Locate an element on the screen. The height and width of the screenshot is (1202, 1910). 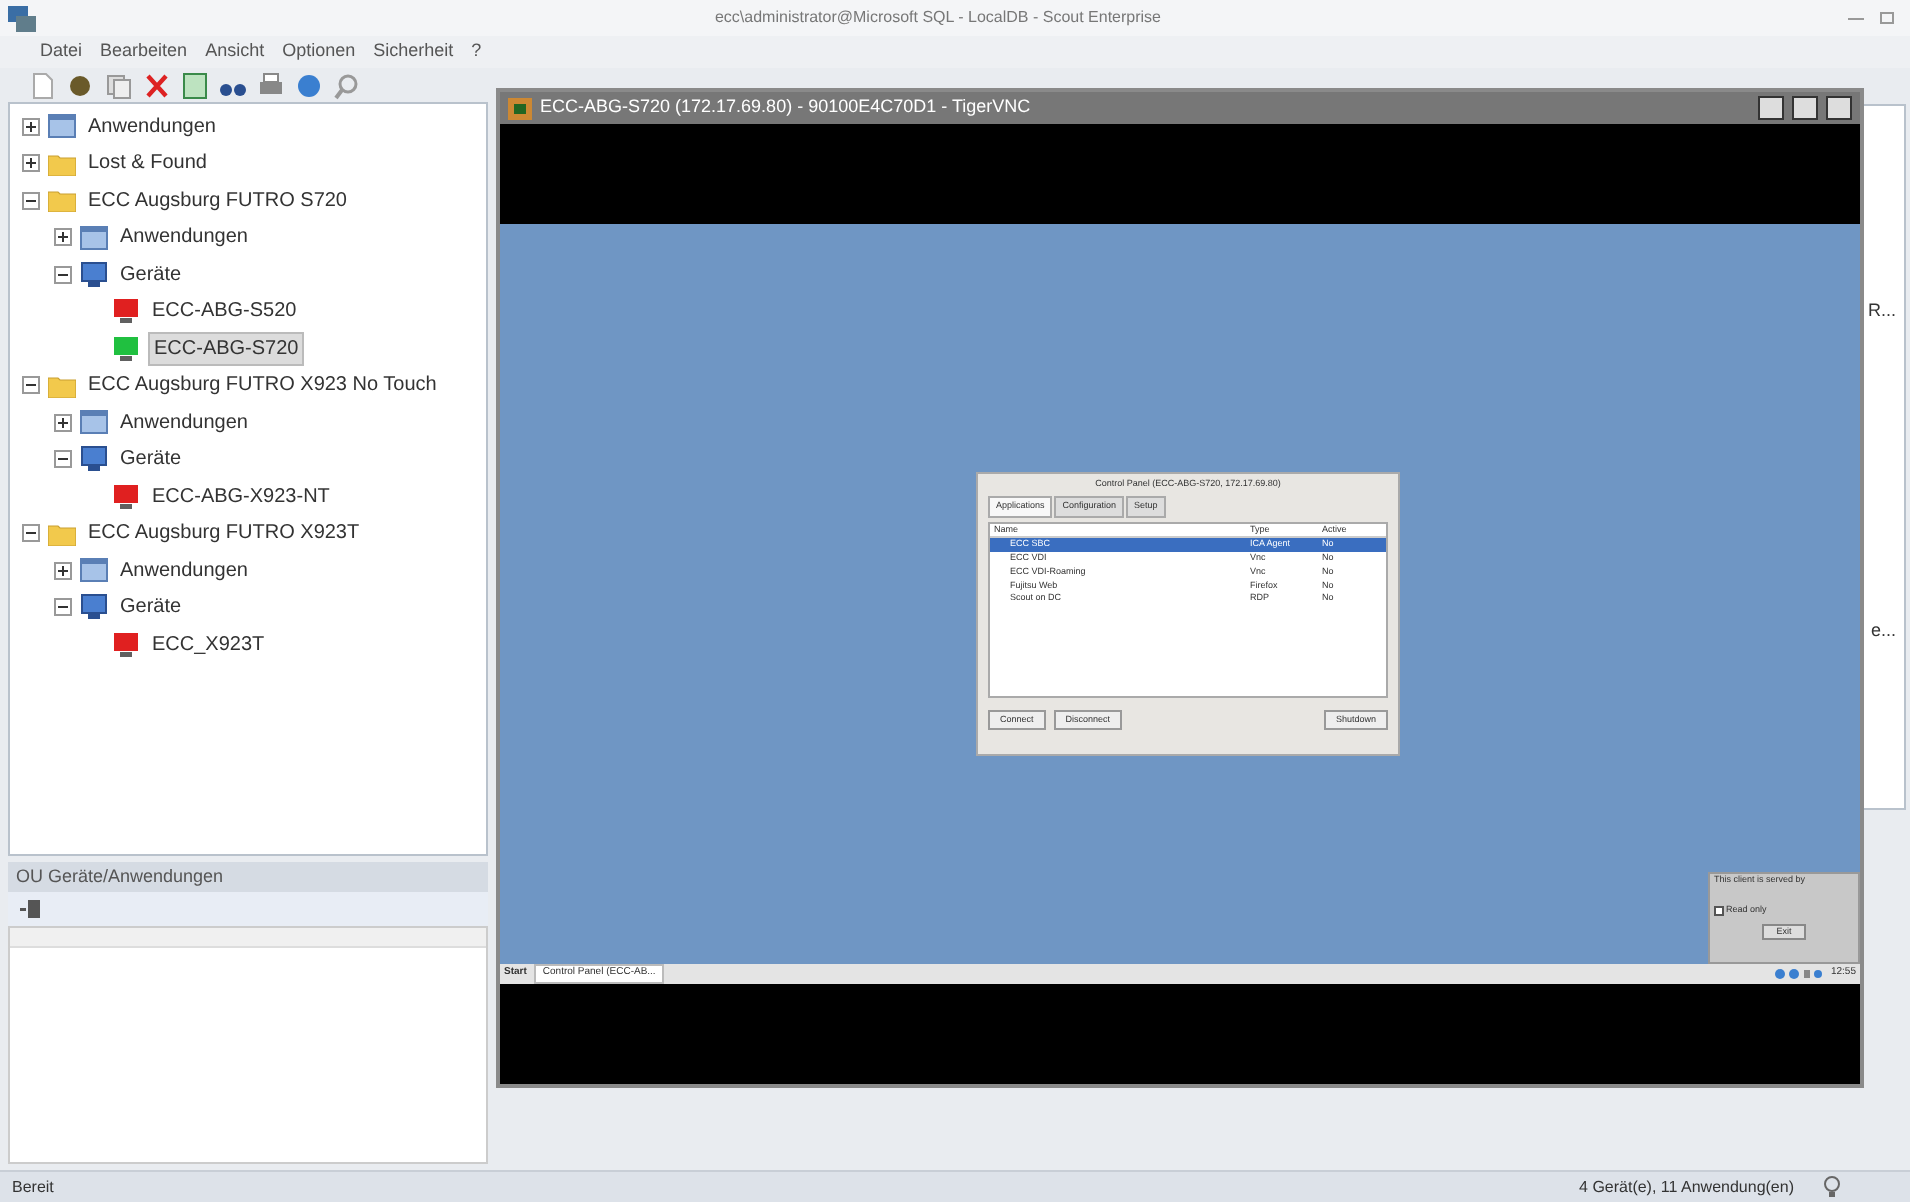
app-logo-icon is located at coordinates (22, 18).